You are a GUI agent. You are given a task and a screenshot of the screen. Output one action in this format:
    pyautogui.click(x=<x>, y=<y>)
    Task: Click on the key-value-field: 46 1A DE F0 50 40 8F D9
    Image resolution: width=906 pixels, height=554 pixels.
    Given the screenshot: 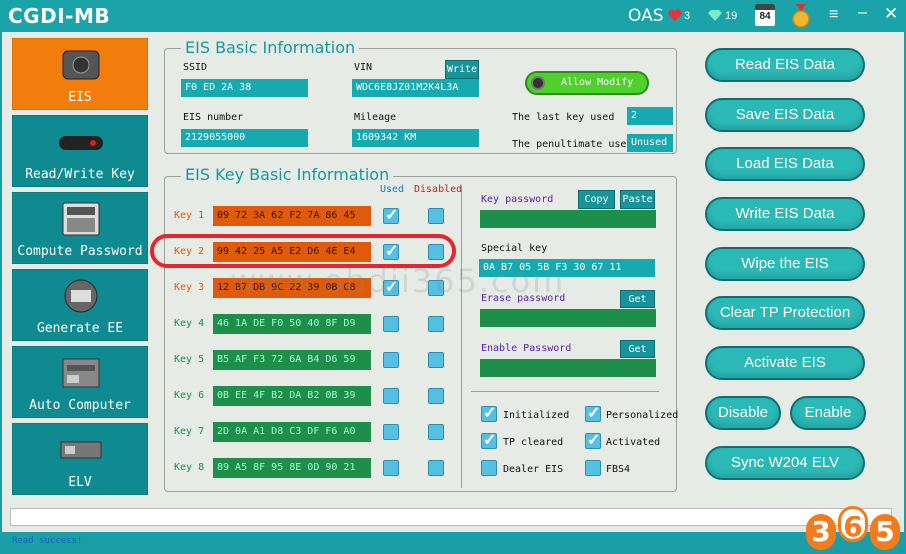 What is the action you would take?
    pyautogui.click(x=292, y=324)
    